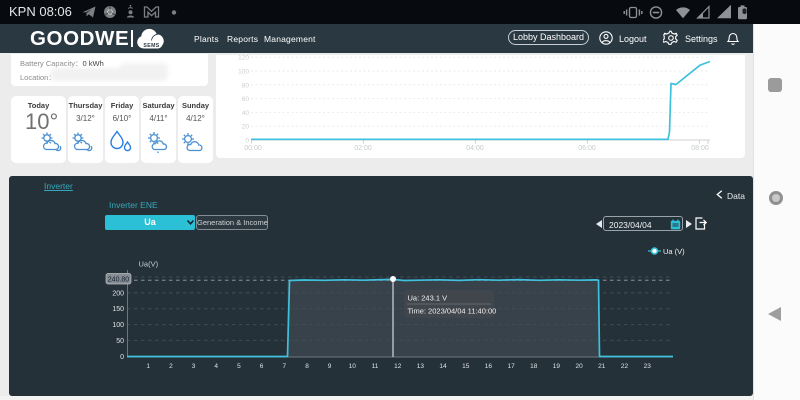  What do you see at coordinates (674, 251) in the screenshot?
I see `svg-text: Ua (V)` at bounding box center [674, 251].